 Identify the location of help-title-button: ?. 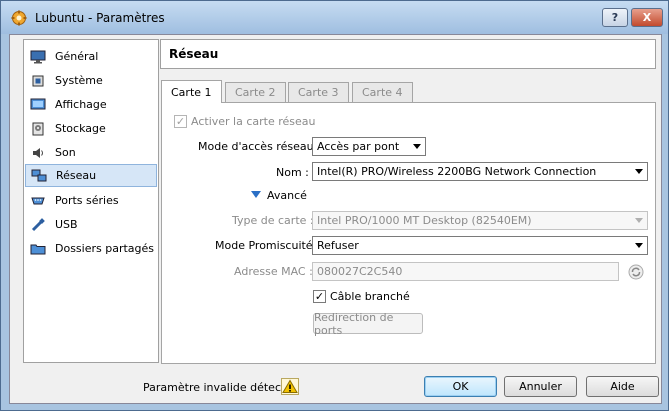
(615, 17).